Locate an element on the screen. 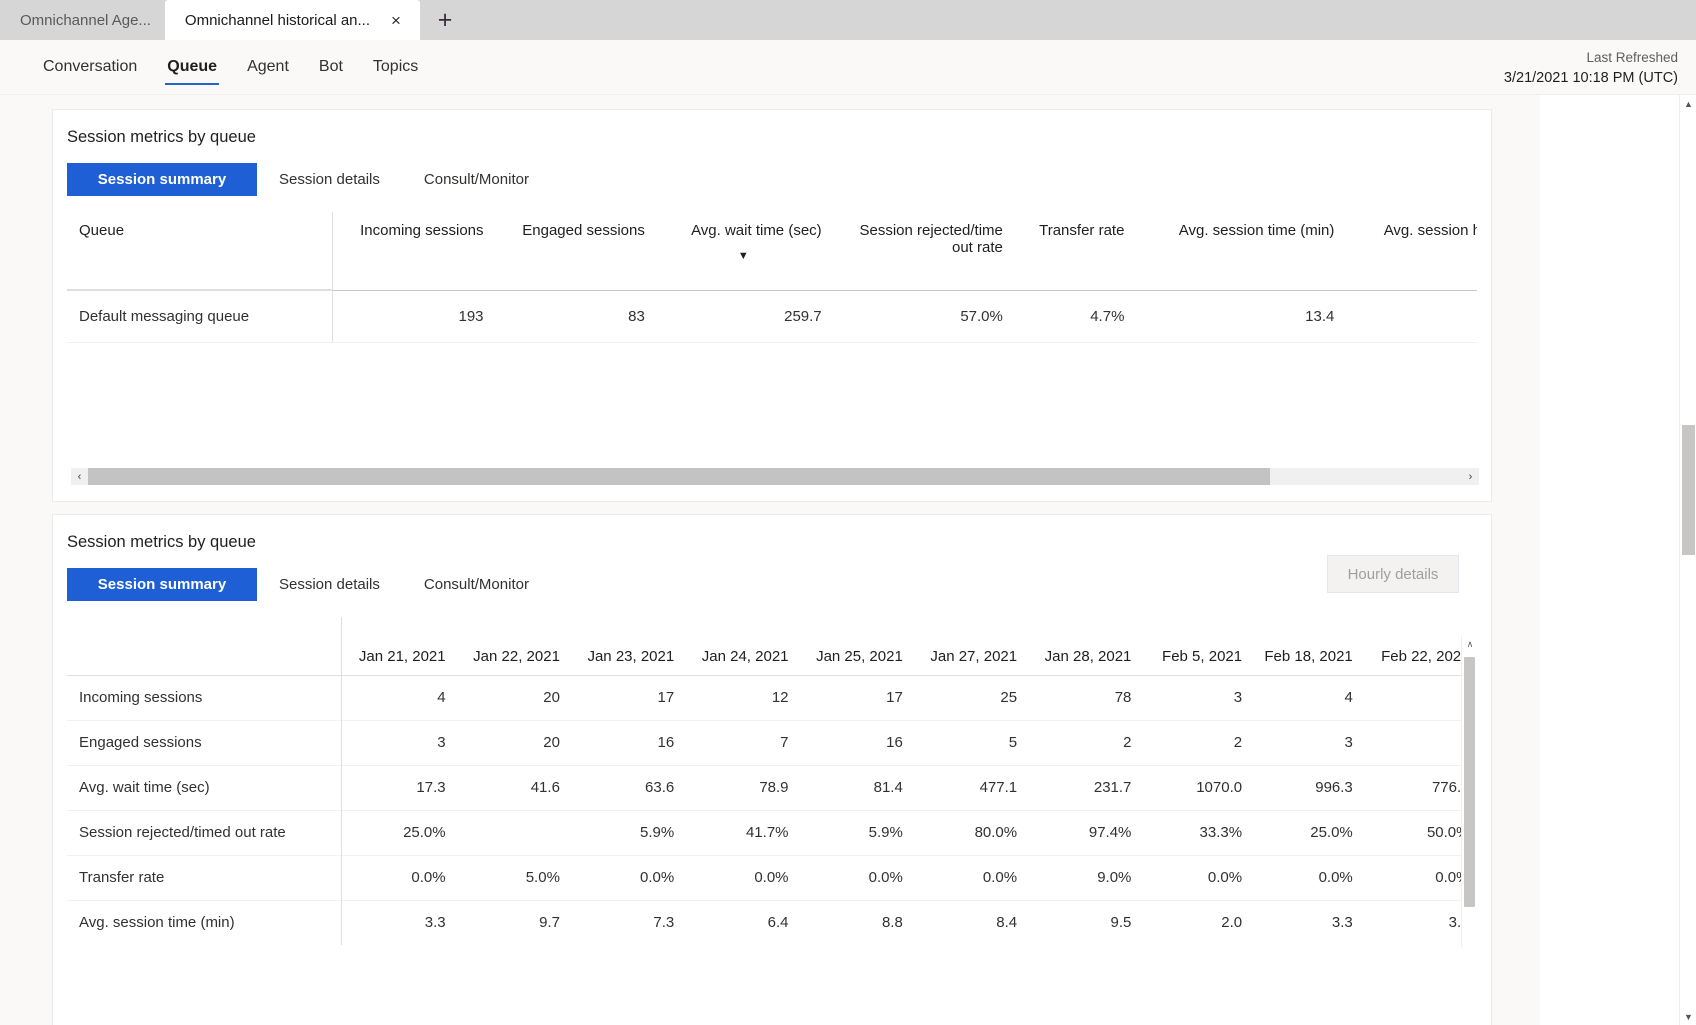 Image resolution: width=1696 pixels, height=1025 pixels. card1-col-avg-wait-time: Avg. wait time (sec) ▼ is located at coordinates (743, 251).